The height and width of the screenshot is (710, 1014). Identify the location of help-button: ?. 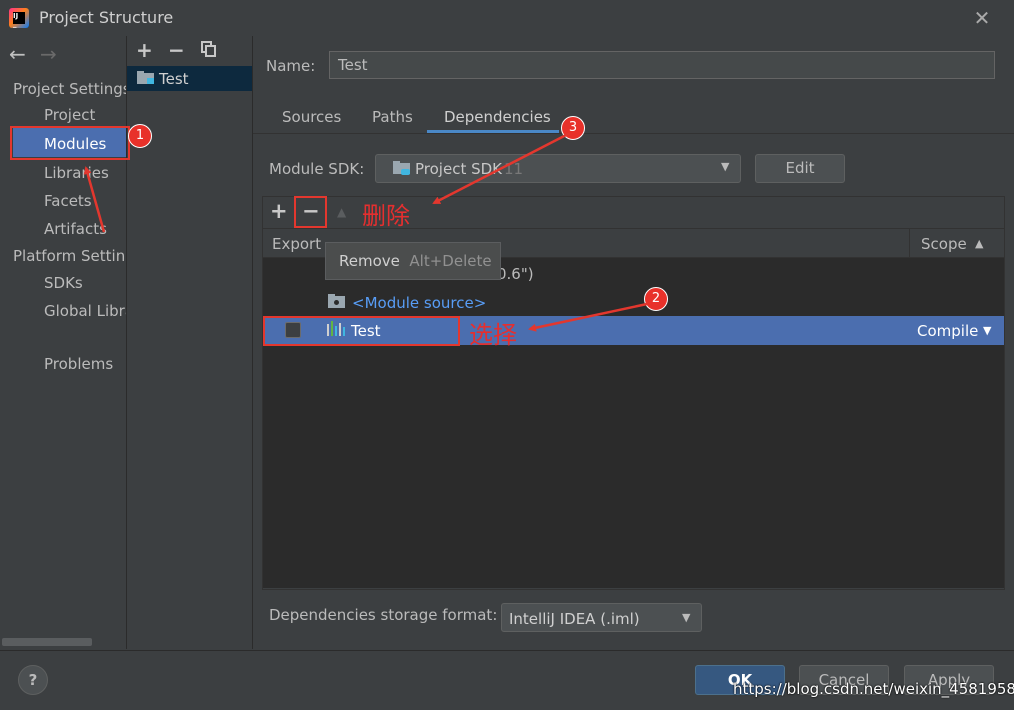
(33, 680).